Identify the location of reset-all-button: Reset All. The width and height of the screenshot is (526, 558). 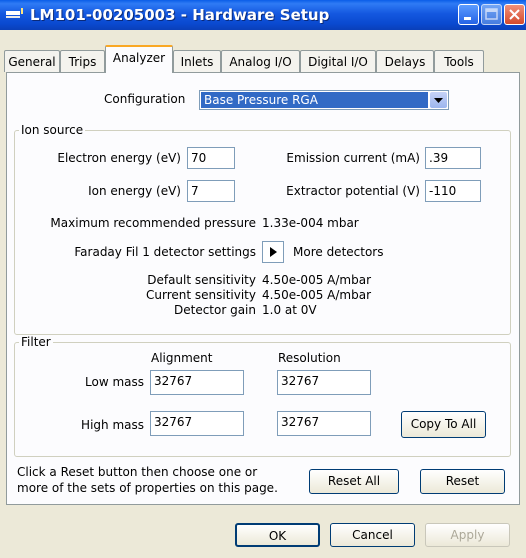
(354, 481).